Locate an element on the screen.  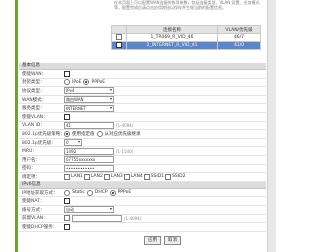
vlan-id-hint: (1-4094) is located at coordinates (125, 125).